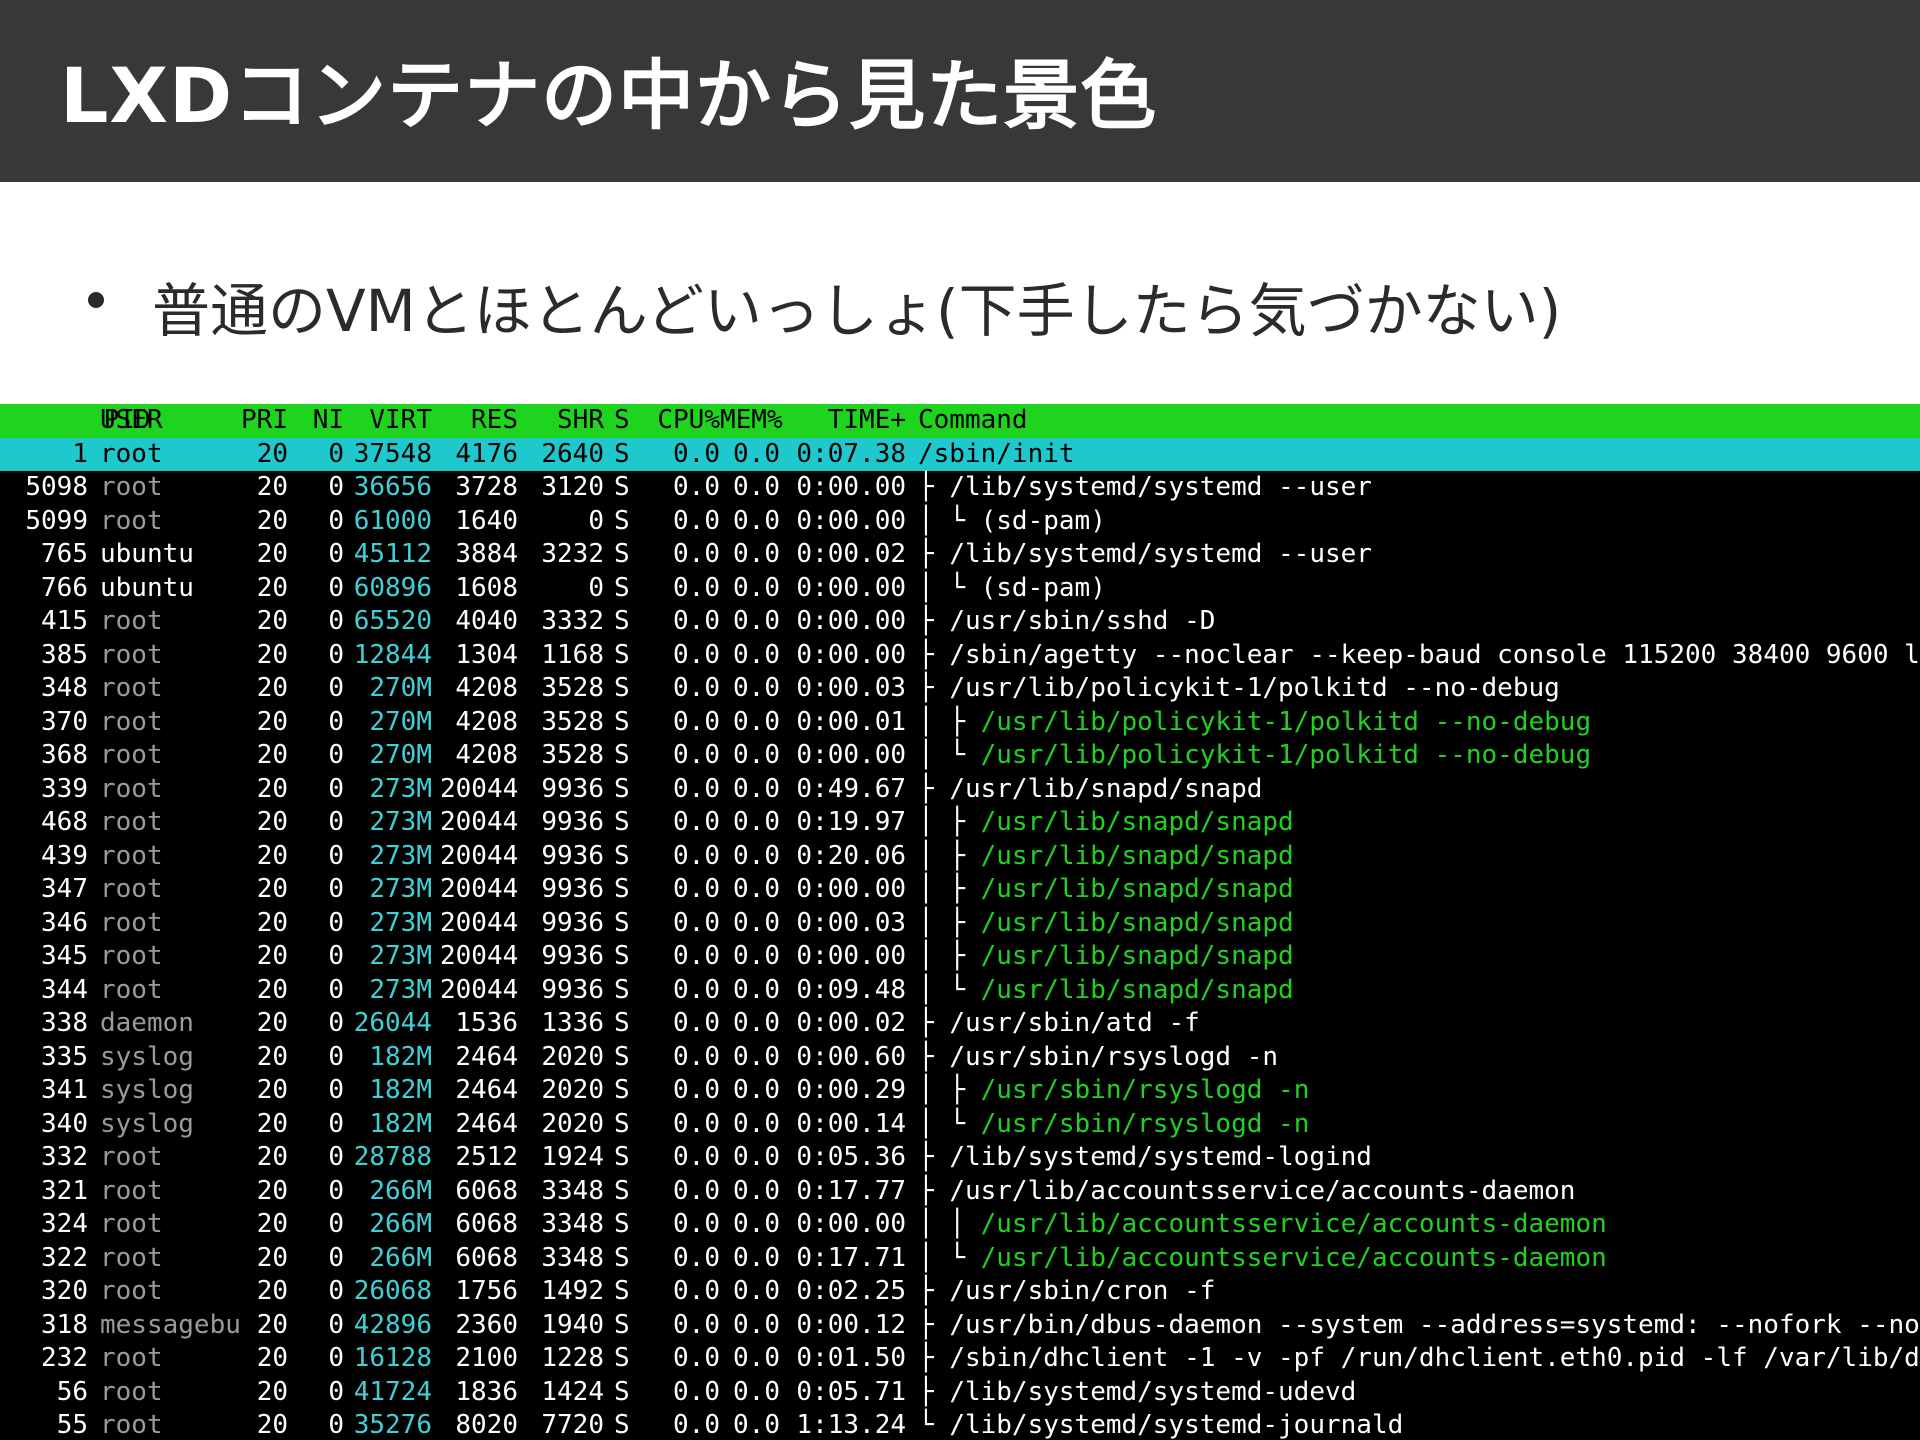 This screenshot has height=1440, width=1920. Describe the element at coordinates (131, 421) in the screenshot. I see `column-header-user: USER` at that location.